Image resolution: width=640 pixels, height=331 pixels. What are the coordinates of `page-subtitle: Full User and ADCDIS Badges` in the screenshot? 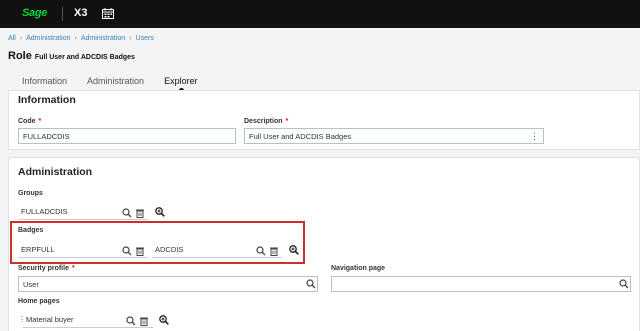 It's located at (84, 57).